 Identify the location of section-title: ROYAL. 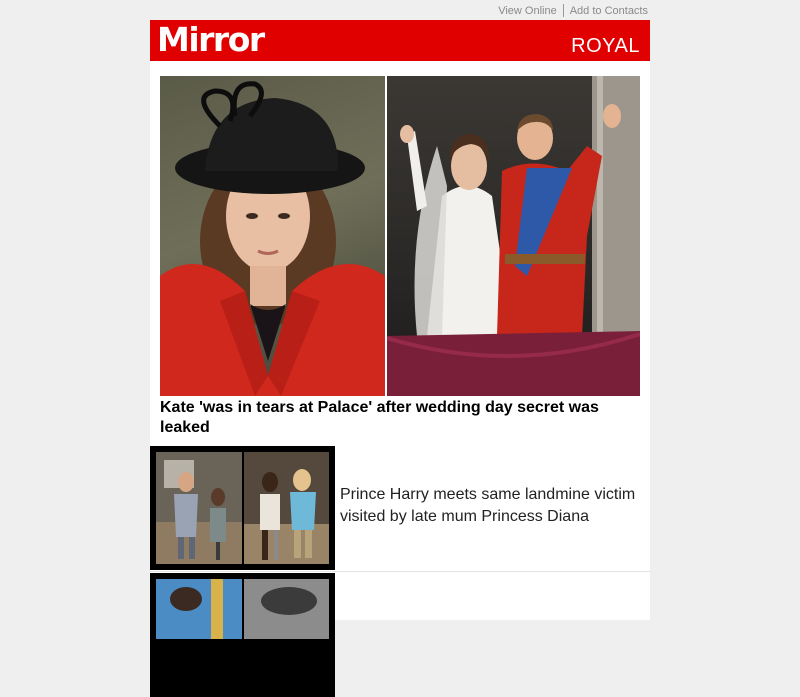
(605, 46).